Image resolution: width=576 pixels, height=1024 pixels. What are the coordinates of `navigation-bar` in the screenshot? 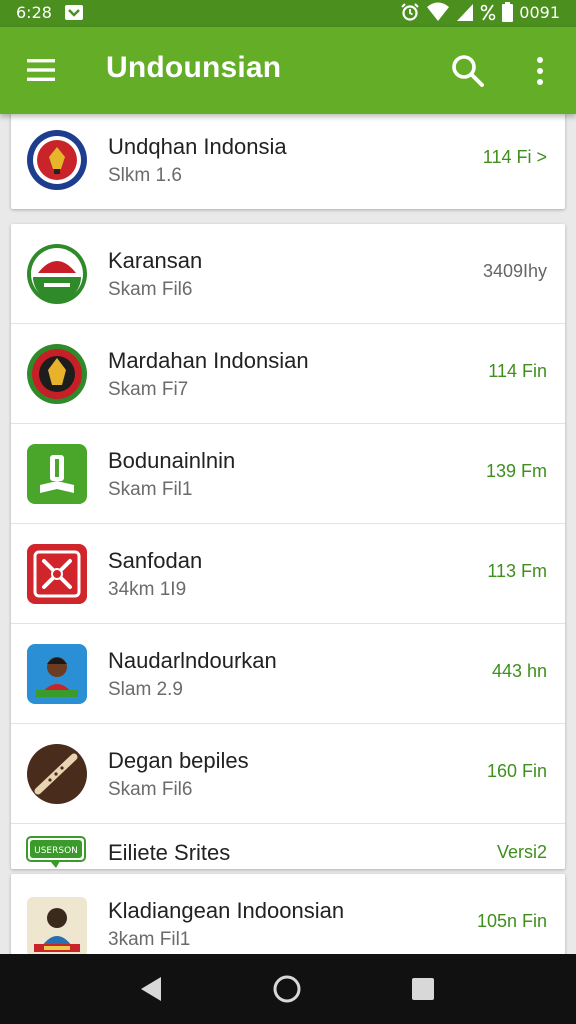 It's located at (288, 989).